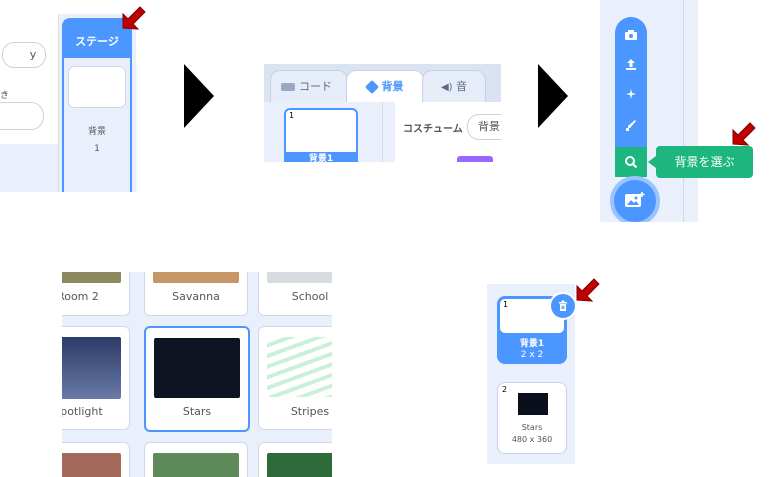  I want to click on backdrop-tile-brick, so click(96, 459).